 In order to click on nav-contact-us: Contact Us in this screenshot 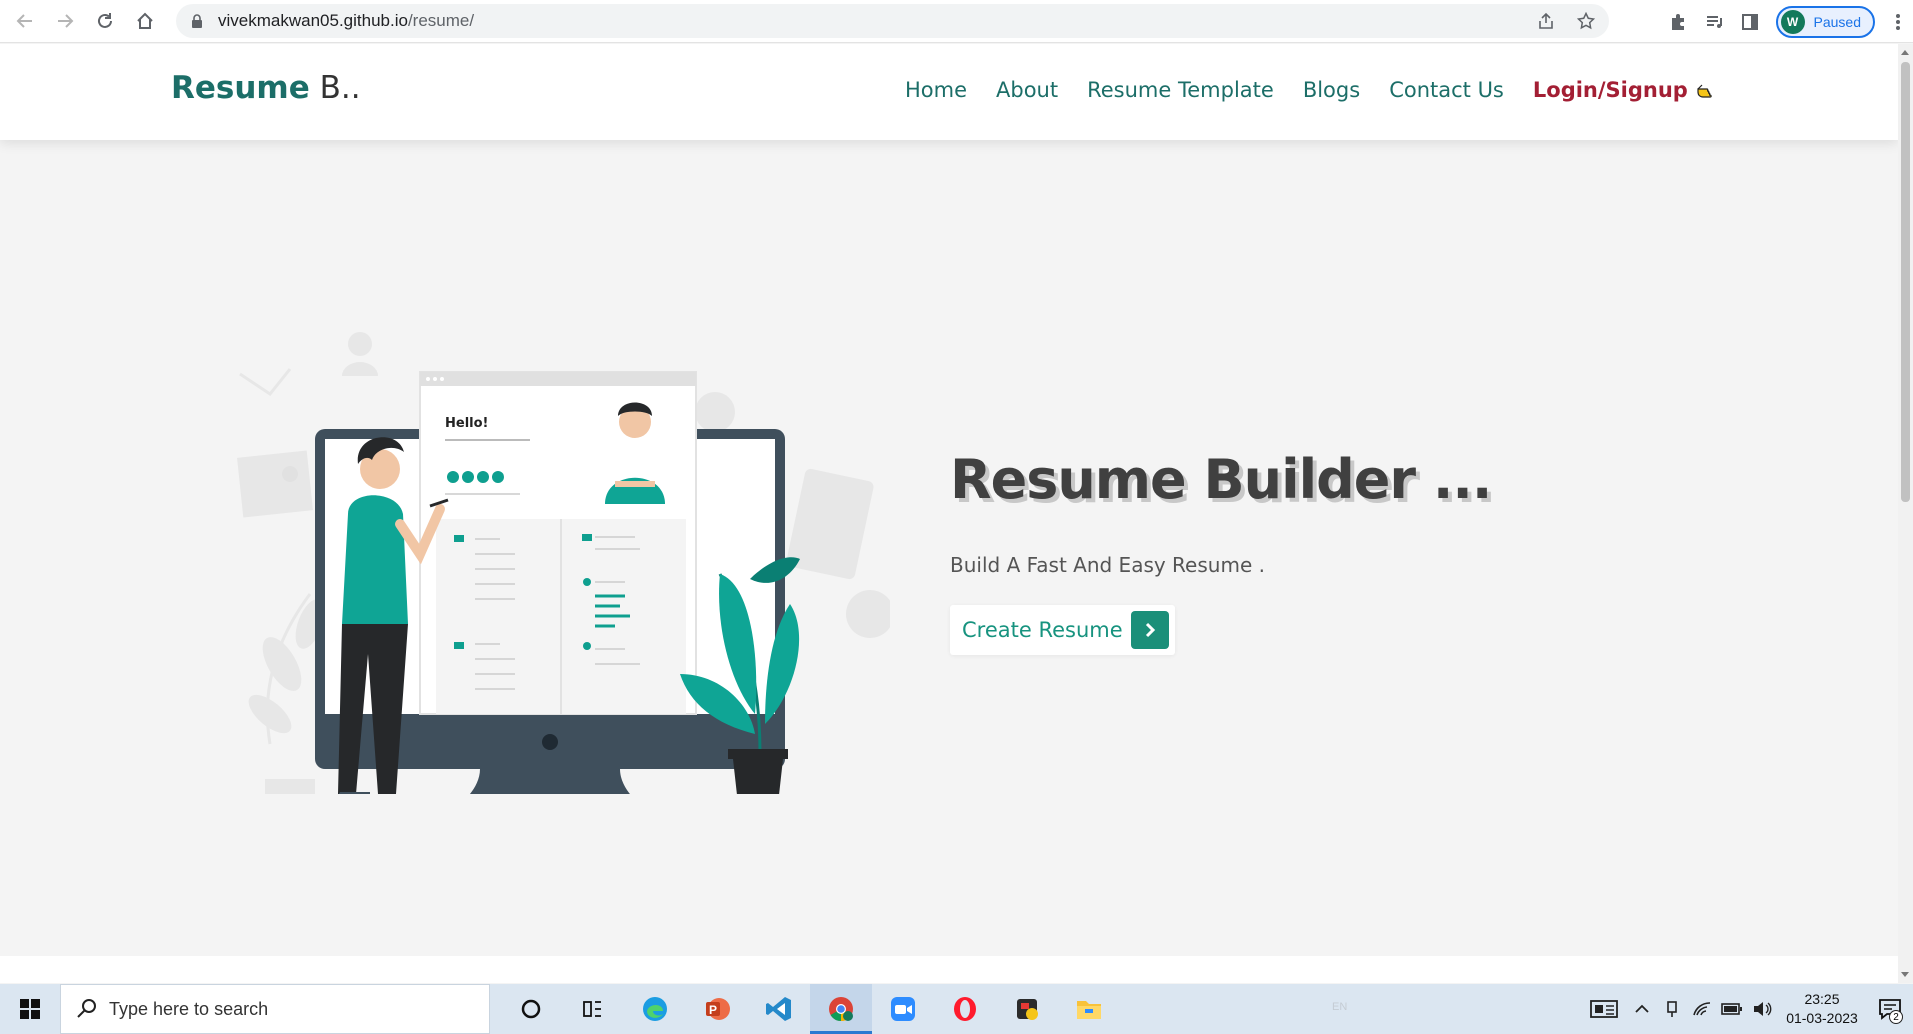, I will do `click(1446, 91)`.